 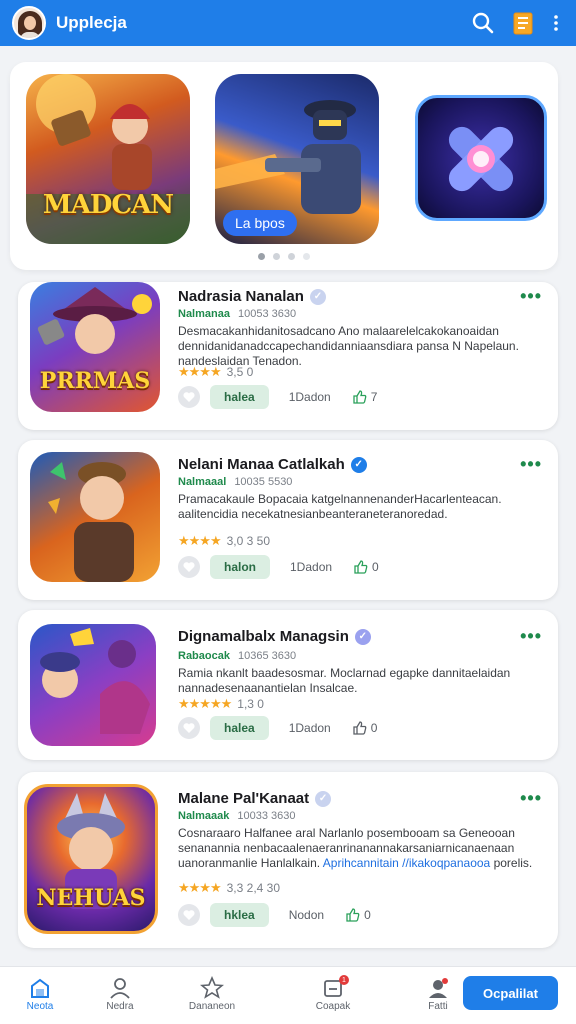 What do you see at coordinates (523, 23) in the screenshot?
I see `clipboard-icon` at bounding box center [523, 23].